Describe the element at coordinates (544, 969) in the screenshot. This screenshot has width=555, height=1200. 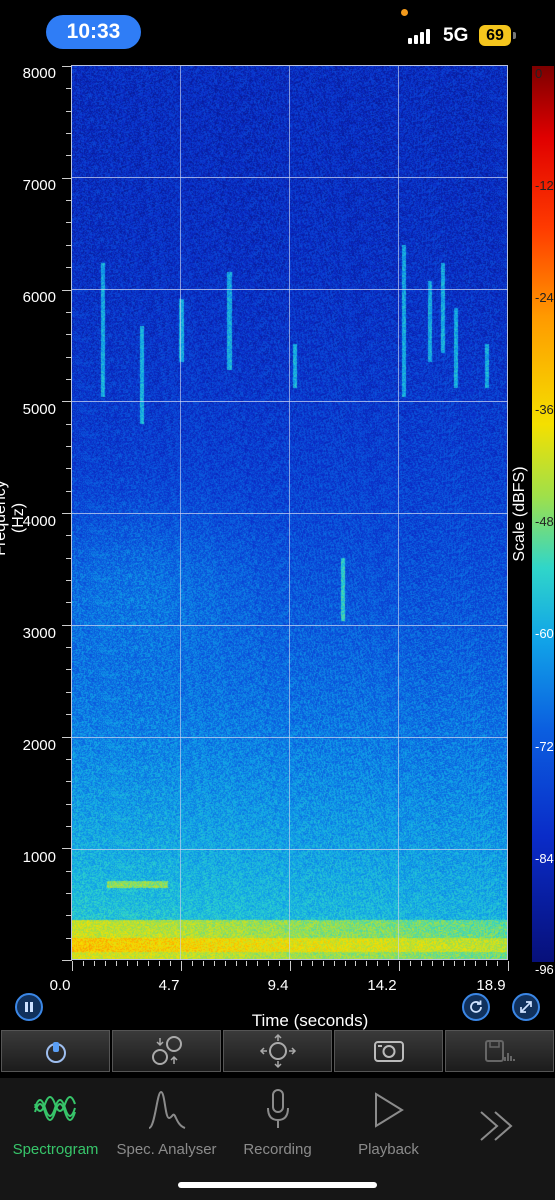
I see `scale-tick-label: -96` at that location.